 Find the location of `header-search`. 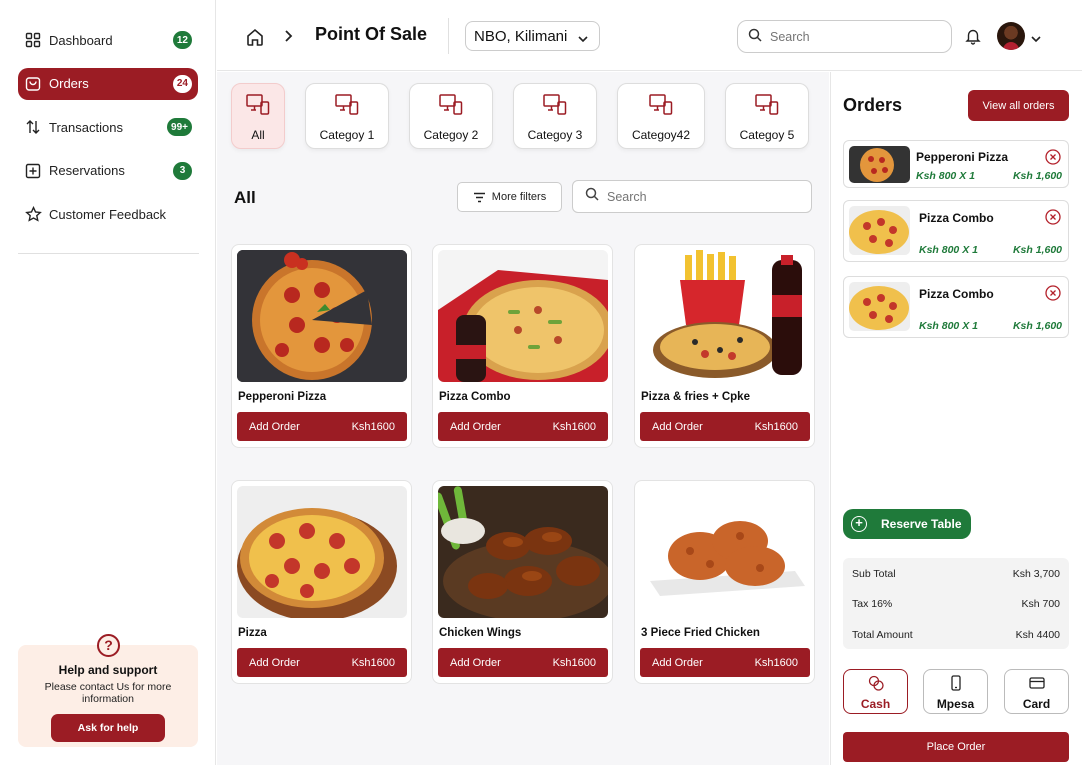

header-search is located at coordinates (844, 36).